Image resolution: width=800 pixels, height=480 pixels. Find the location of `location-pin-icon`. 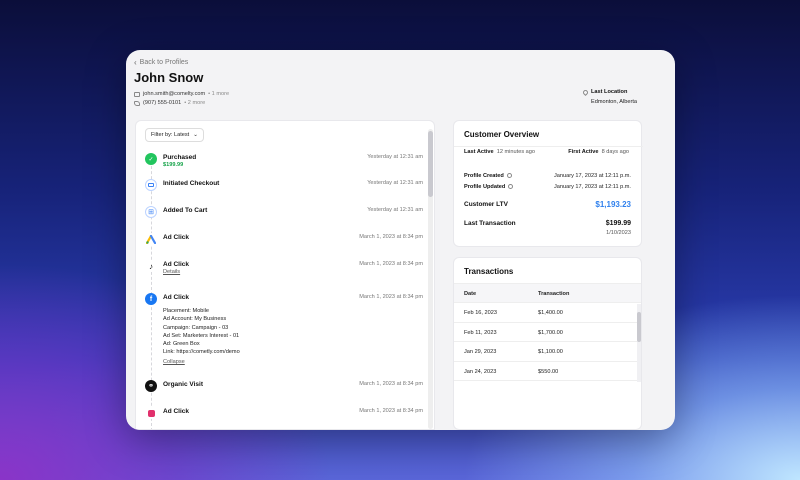

location-pin-icon is located at coordinates (585, 92).